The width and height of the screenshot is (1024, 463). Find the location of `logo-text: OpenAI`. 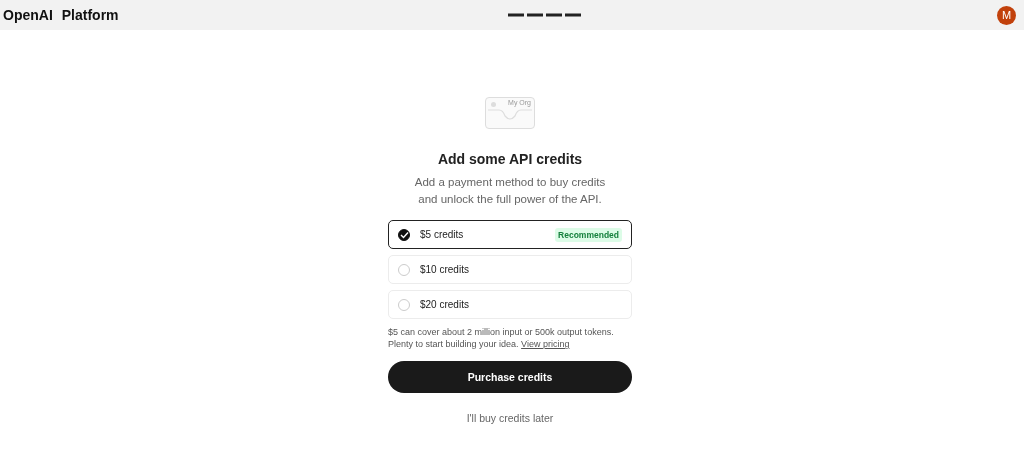

logo-text: OpenAI is located at coordinates (28, 15).